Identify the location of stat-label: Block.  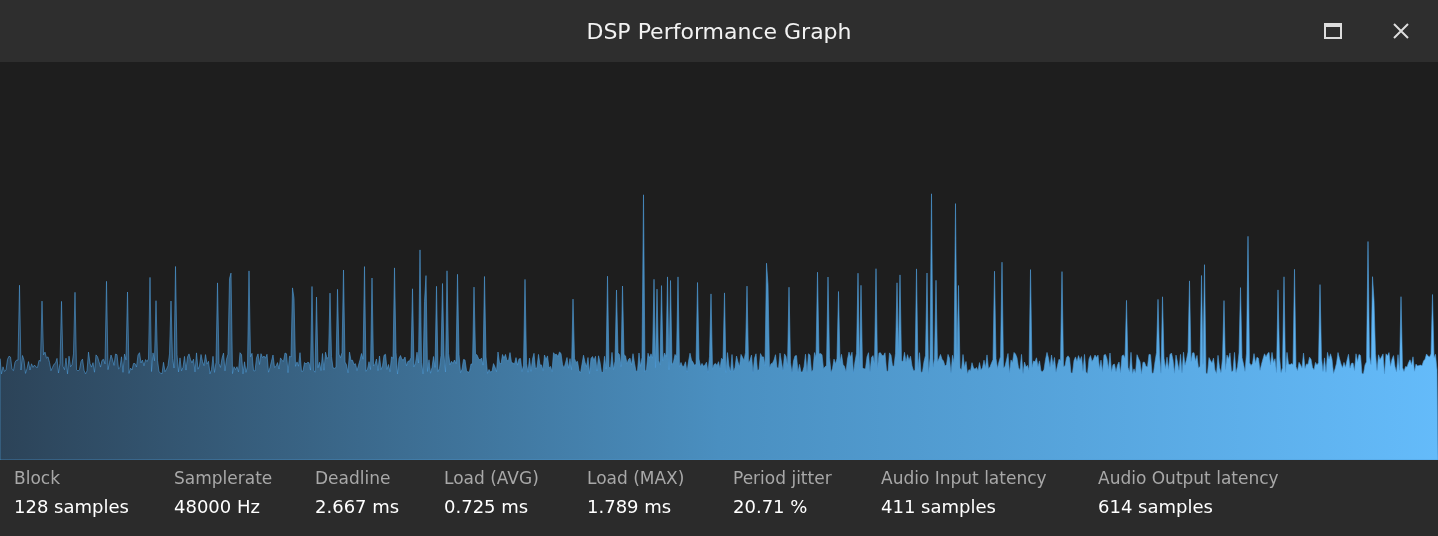
(37, 478).